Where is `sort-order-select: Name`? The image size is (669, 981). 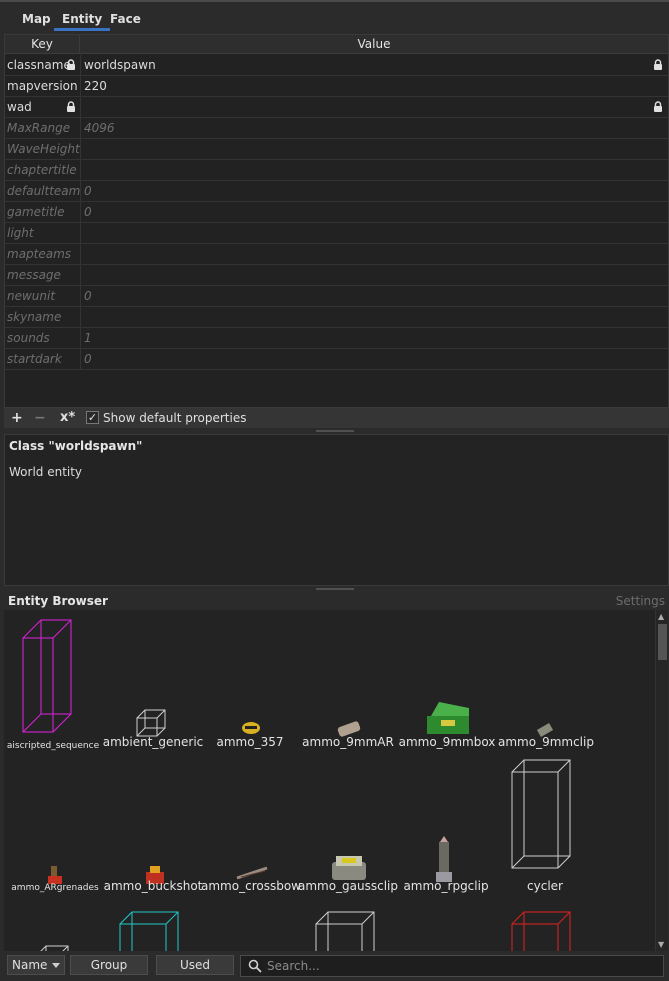 sort-order-select: Name is located at coordinates (36, 965).